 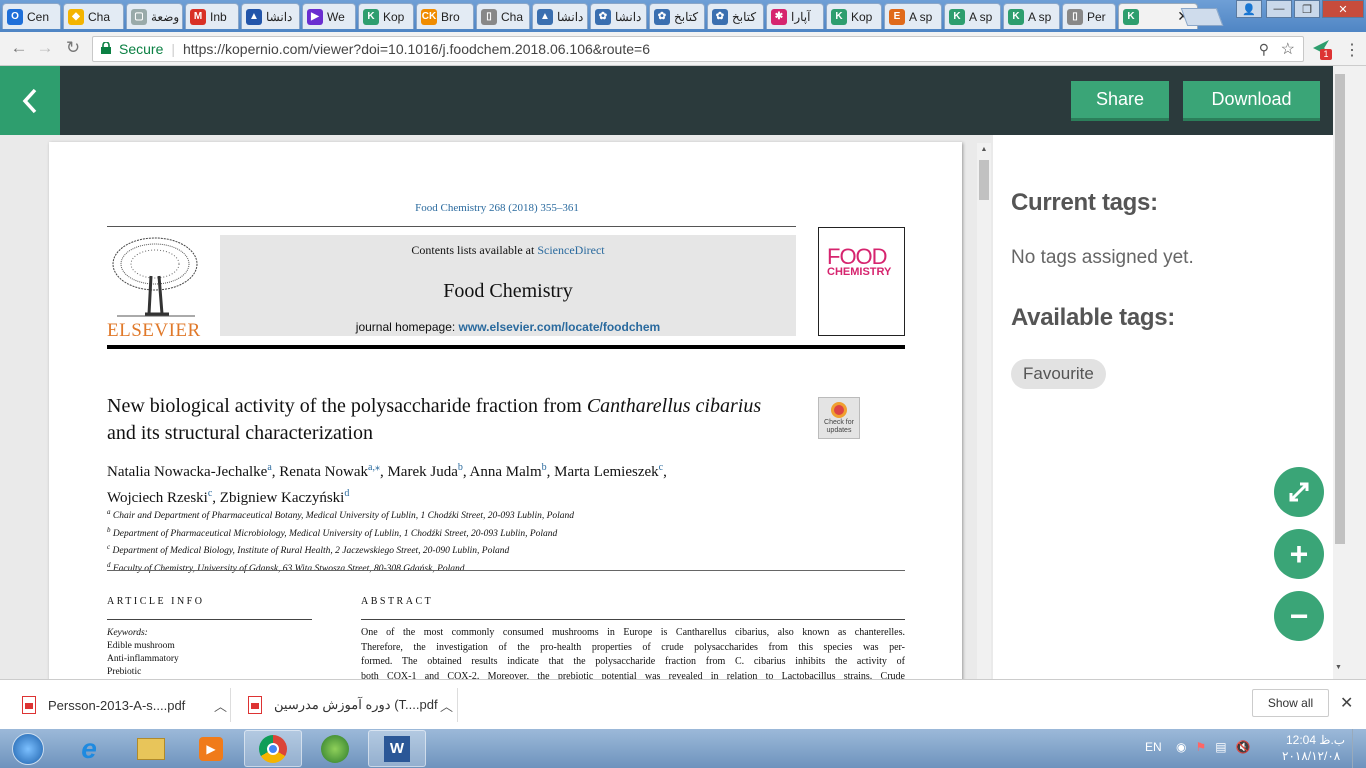 I want to click on update-icon: ◉, so click(x=1181, y=747).